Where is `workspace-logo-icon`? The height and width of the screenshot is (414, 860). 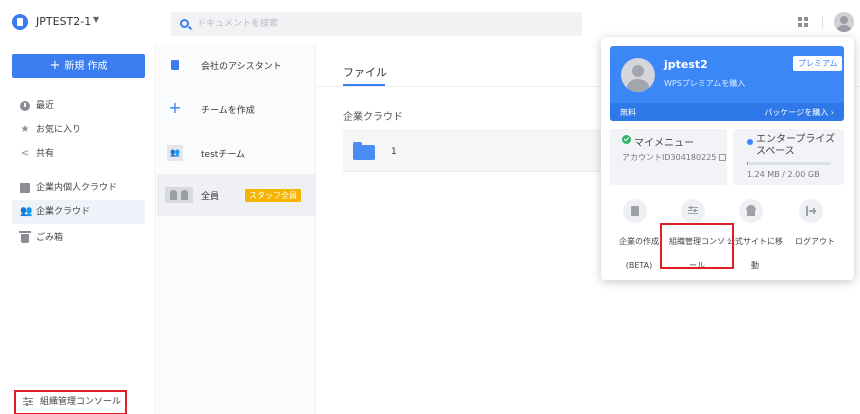
workspace-logo-icon is located at coordinates (20, 22).